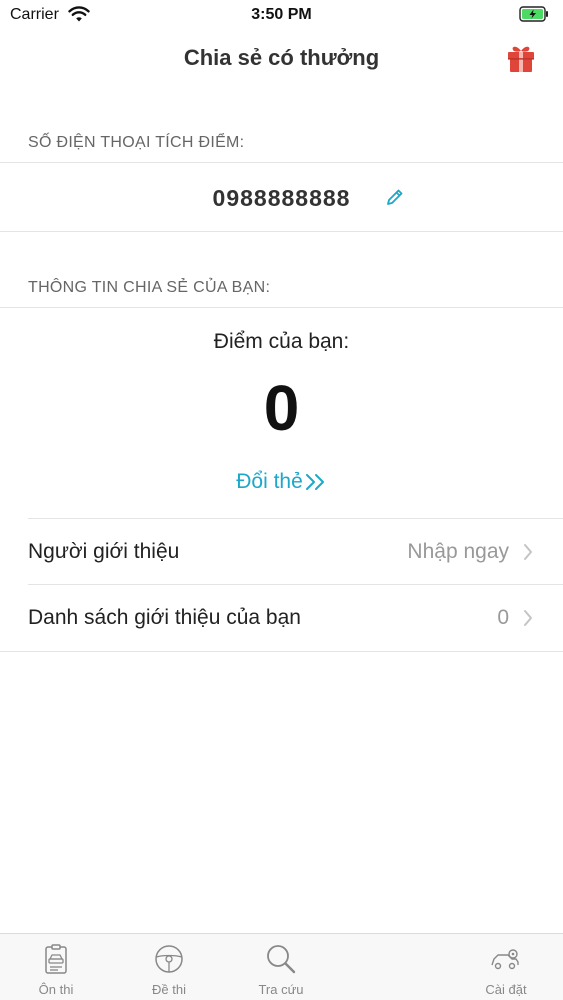  Describe the element at coordinates (281, 408) in the screenshot. I see `points-value: 0` at that location.